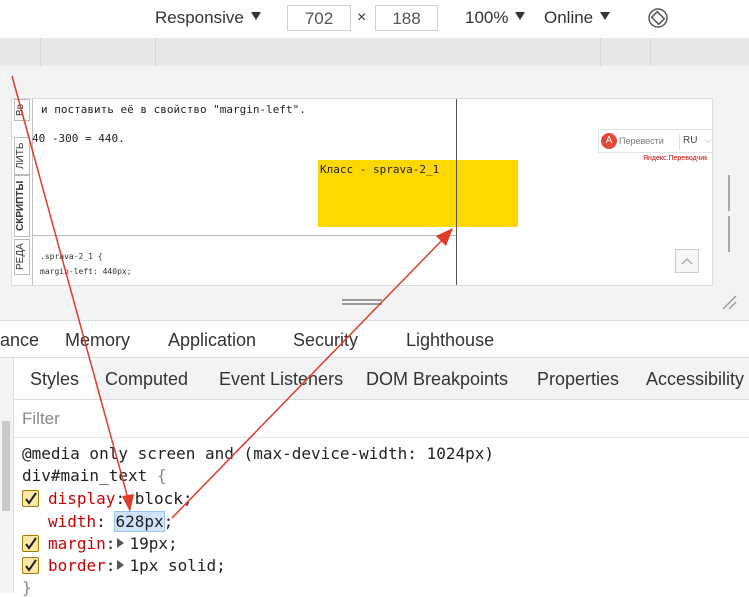 The height and width of the screenshot is (597, 749). I want to click on selector-text: div#main_text, so click(85, 475).